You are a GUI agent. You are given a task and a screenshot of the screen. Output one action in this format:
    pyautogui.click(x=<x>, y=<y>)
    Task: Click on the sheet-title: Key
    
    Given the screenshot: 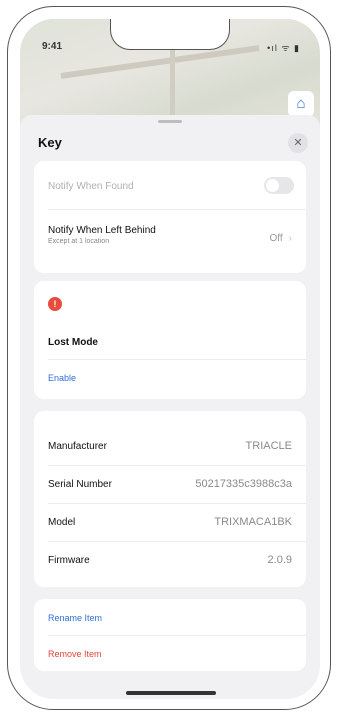 What is the action you would take?
    pyautogui.click(x=50, y=142)
    